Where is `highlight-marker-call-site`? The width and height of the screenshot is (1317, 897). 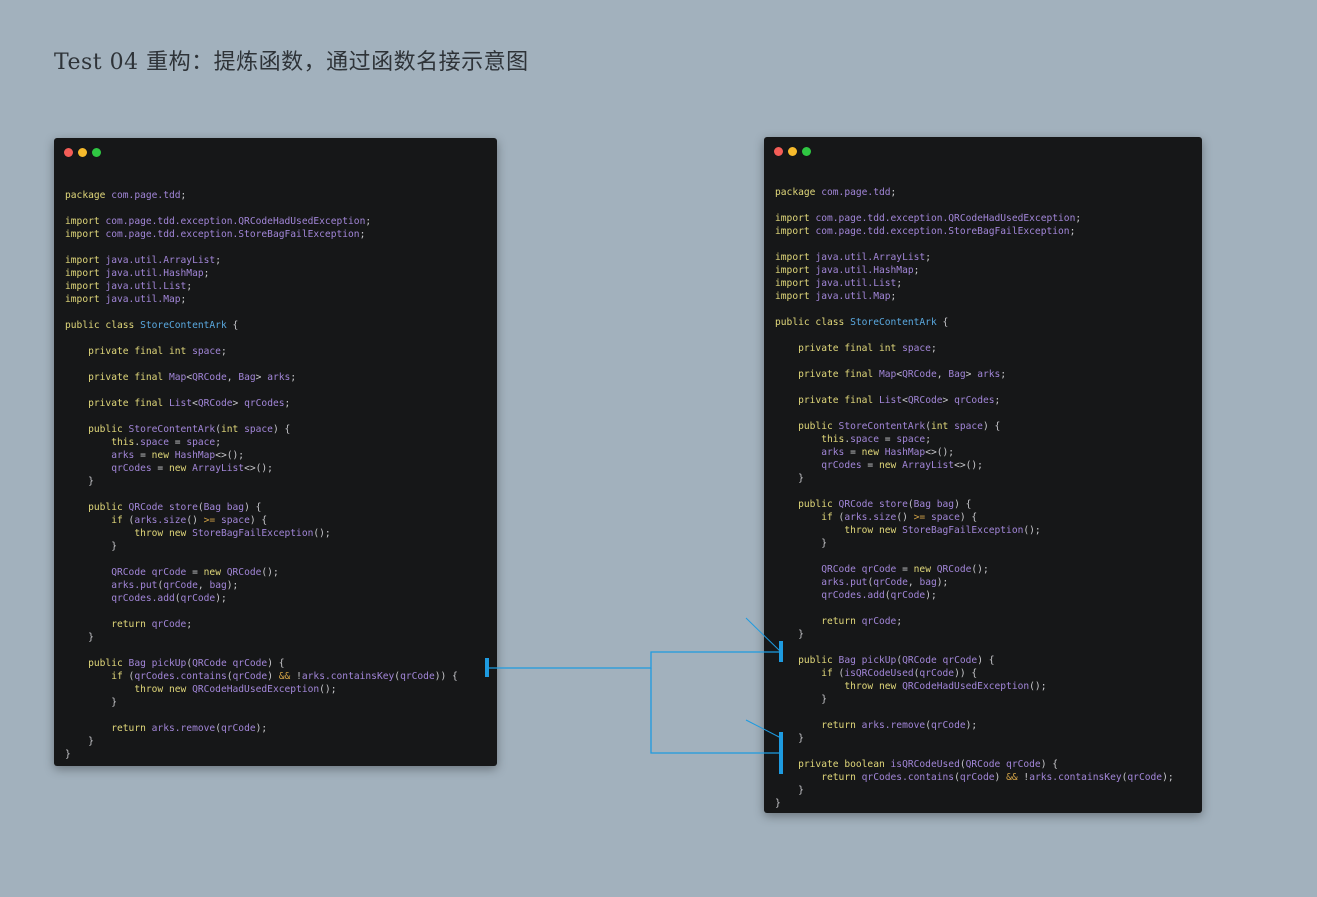 highlight-marker-call-site is located at coordinates (781, 651).